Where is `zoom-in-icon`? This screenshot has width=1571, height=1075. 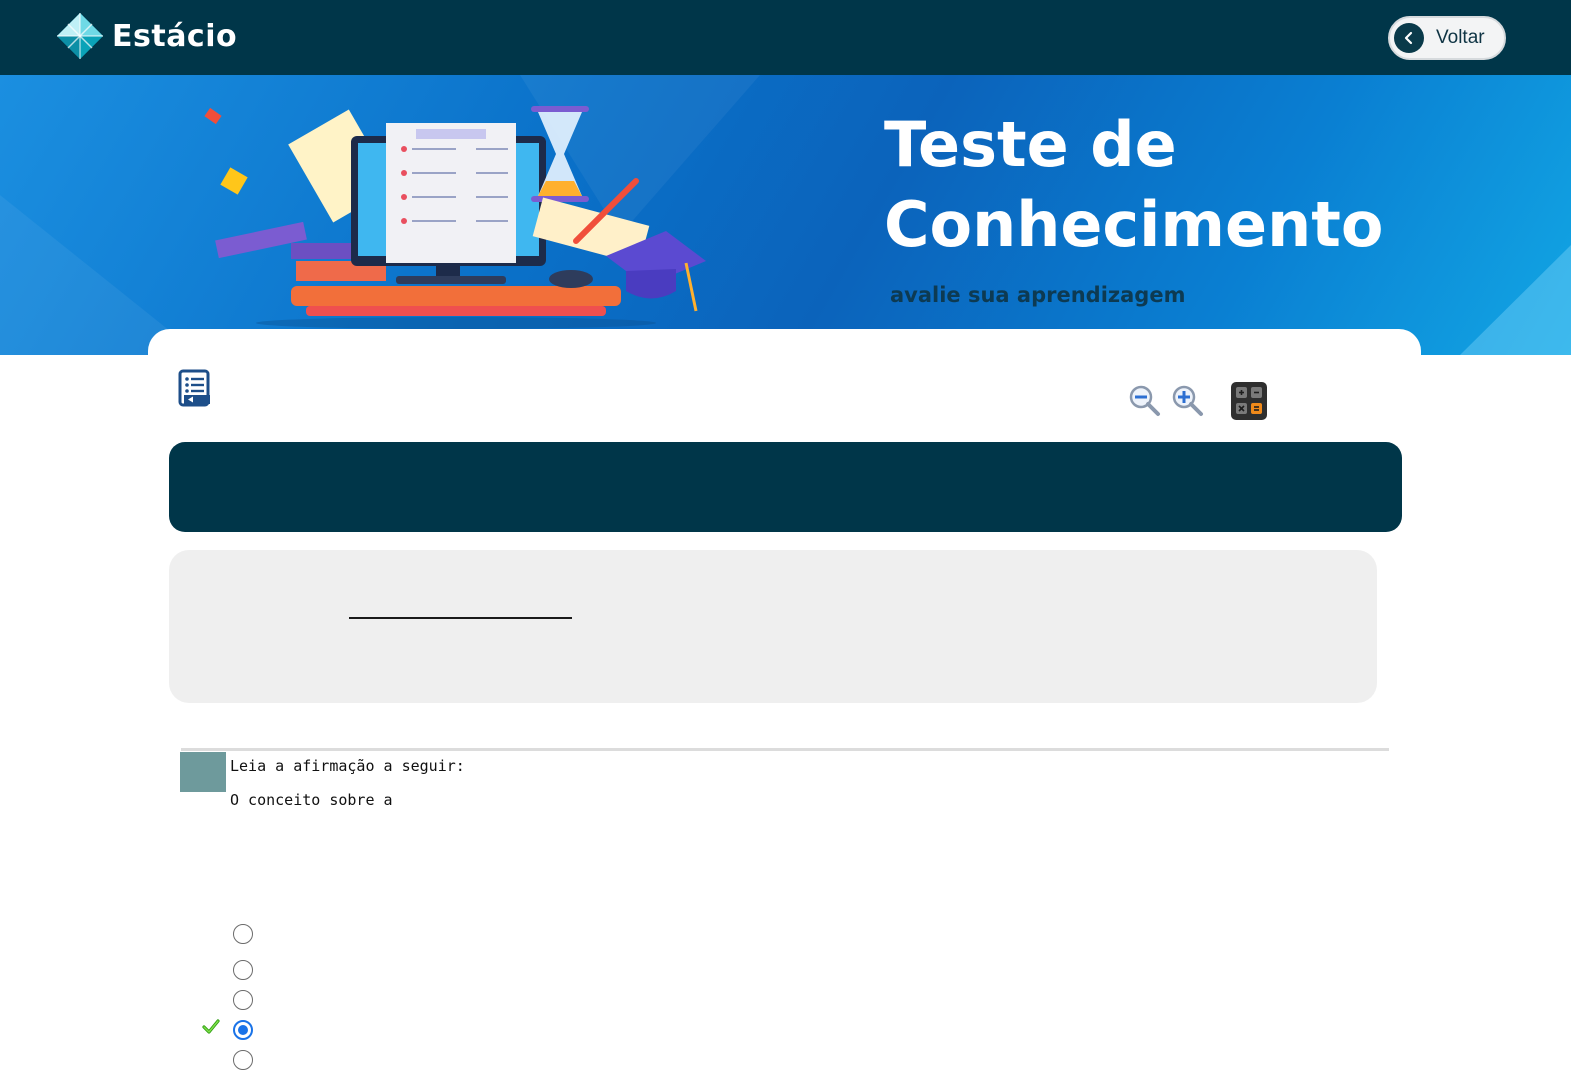 zoom-in-icon is located at coordinates (1187, 400).